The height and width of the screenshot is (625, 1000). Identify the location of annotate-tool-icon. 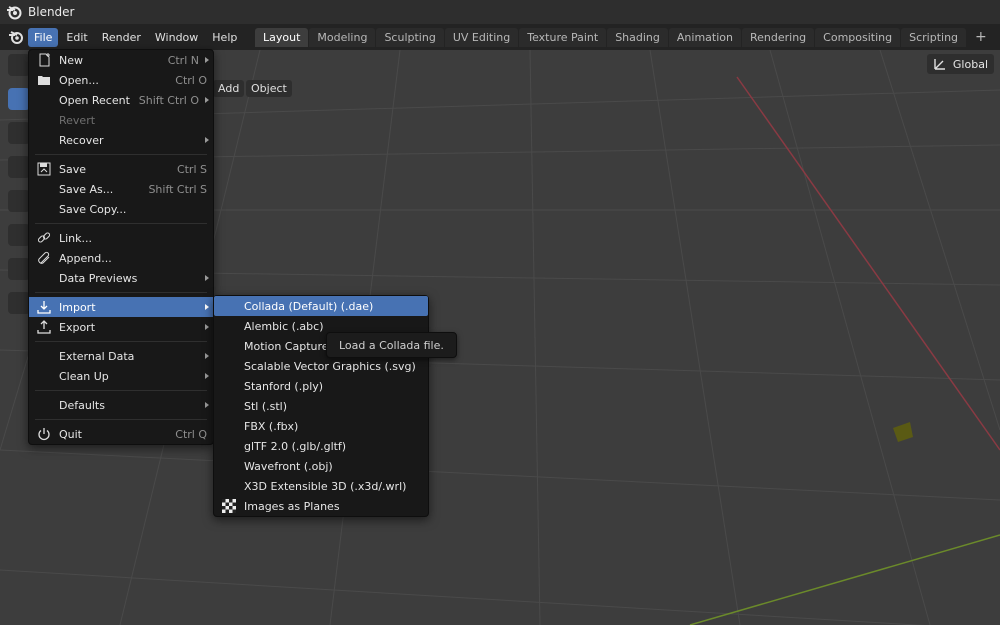
(19, 269).